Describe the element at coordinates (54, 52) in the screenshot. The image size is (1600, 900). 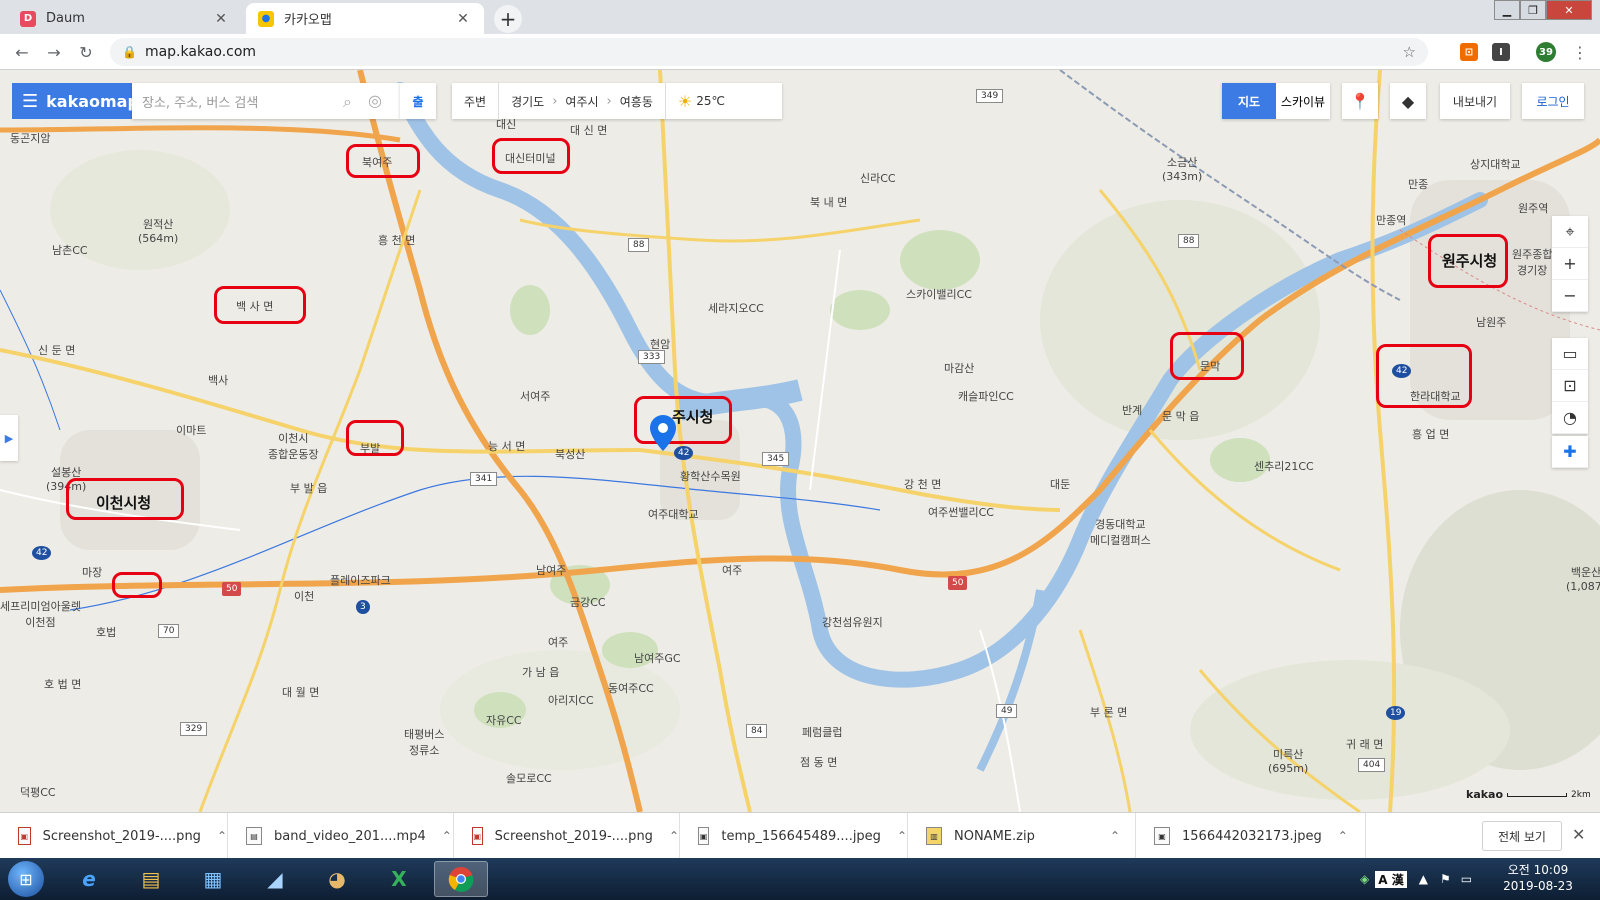
I see `forward-icon: →` at that location.